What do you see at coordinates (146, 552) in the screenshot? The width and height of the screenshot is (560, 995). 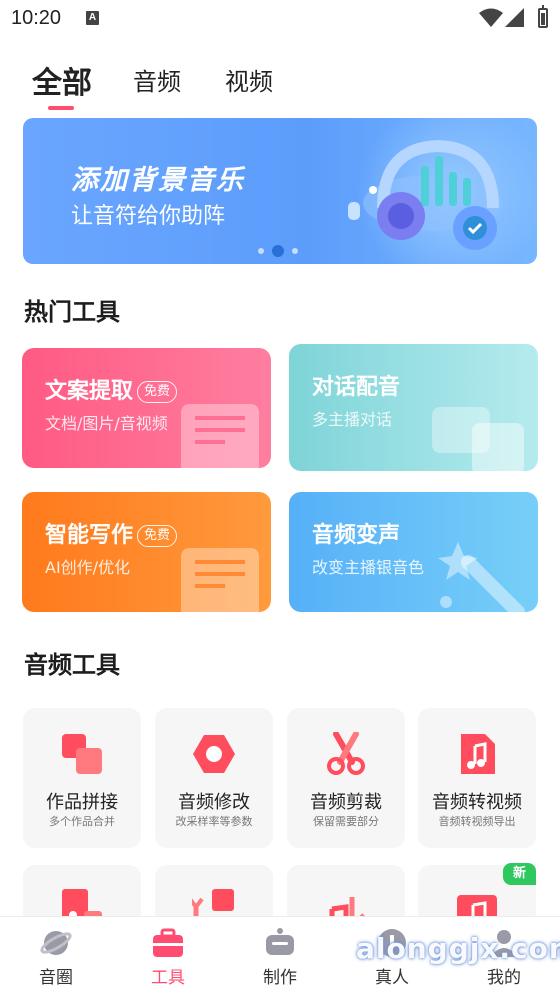 I see `tool-card-smart-writing: 智能写作 免费 AI创作/优化` at bounding box center [146, 552].